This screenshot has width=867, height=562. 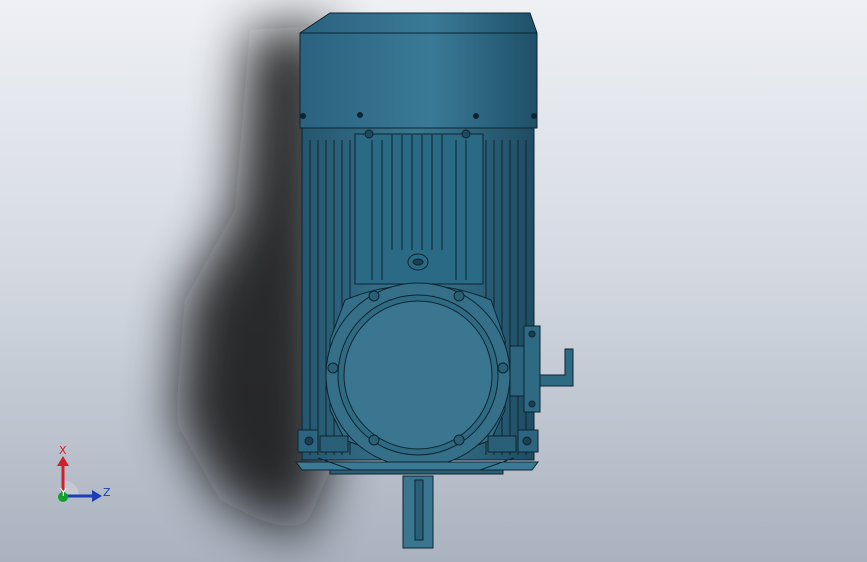 I want to click on x-axis-label: X, so click(x=63, y=450).